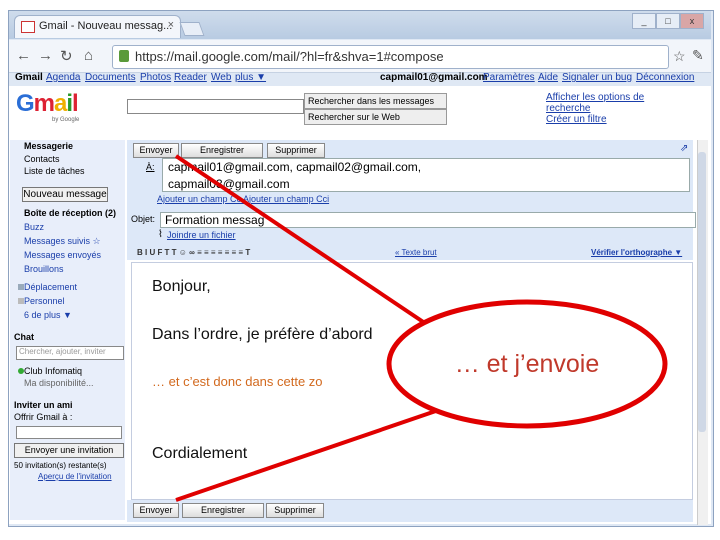 Image resolution: width=720 pixels, height=540 pixels. I want to click on callout-text: … et j’envoie, so click(527, 364).